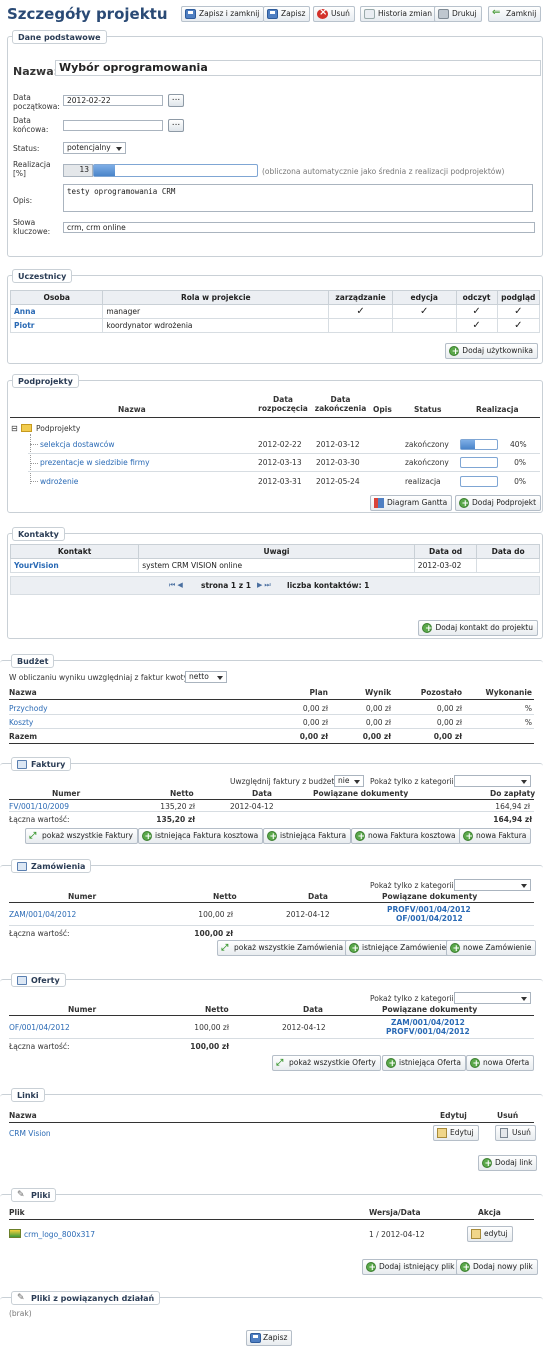 The image size is (550, 1349). I want to click on prev-page-icon: ◀, so click(179, 585).